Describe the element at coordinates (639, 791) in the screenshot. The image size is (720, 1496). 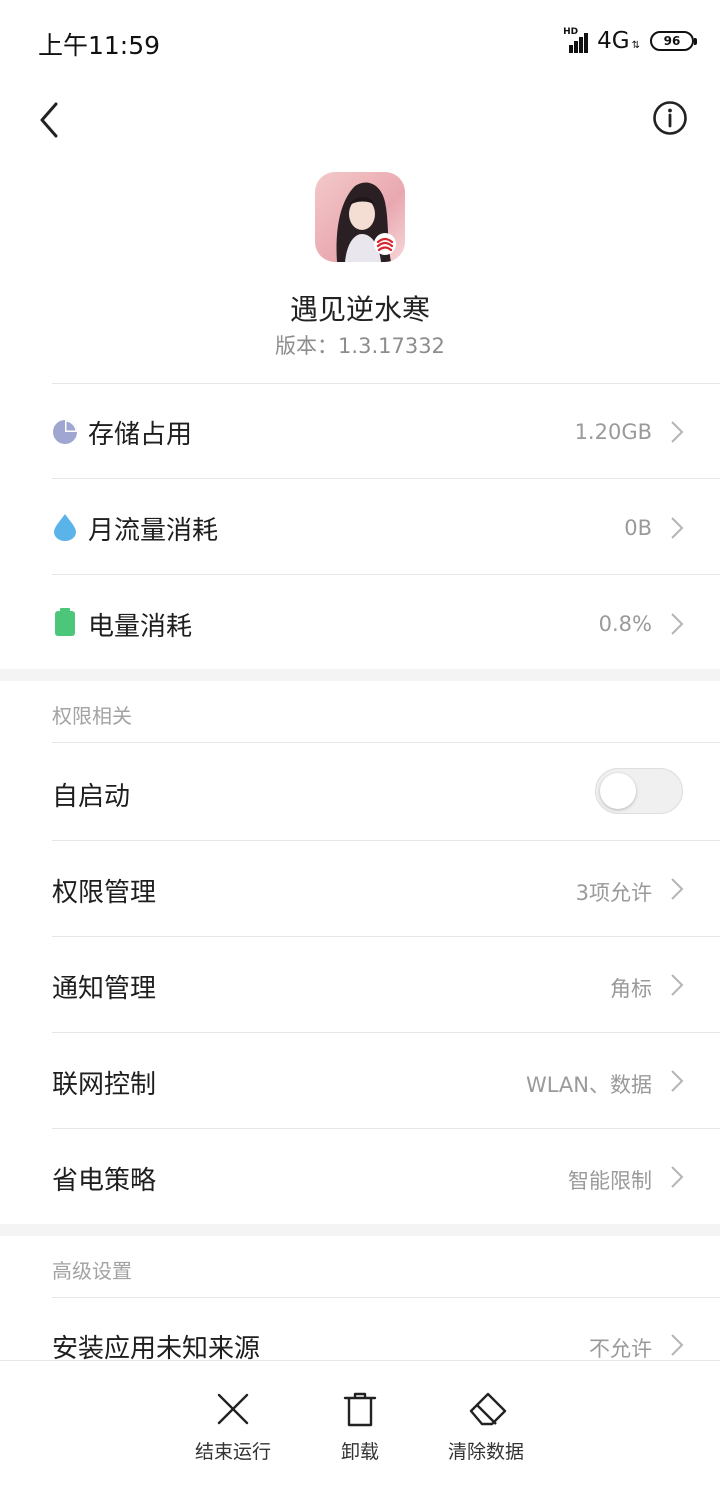
I see `autostart-toggle` at that location.